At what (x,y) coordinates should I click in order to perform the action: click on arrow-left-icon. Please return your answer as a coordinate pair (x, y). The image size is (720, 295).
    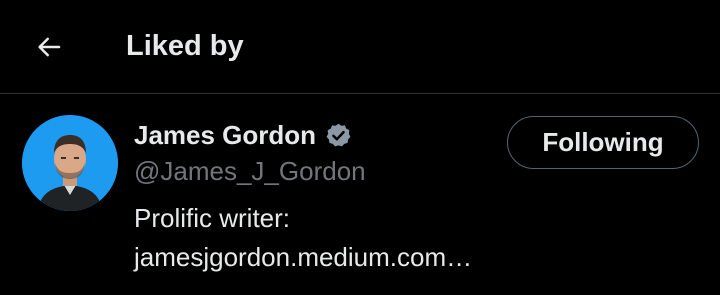
    Looking at the image, I should click on (49, 47).